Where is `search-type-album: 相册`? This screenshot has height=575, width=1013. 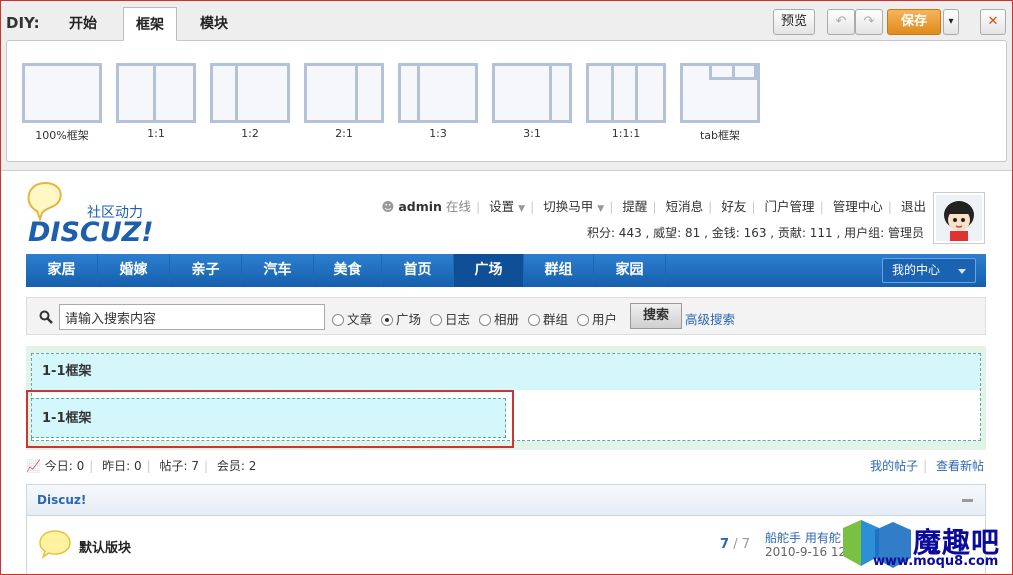
search-type-album: 相册 is located at coordinates (499, 318).